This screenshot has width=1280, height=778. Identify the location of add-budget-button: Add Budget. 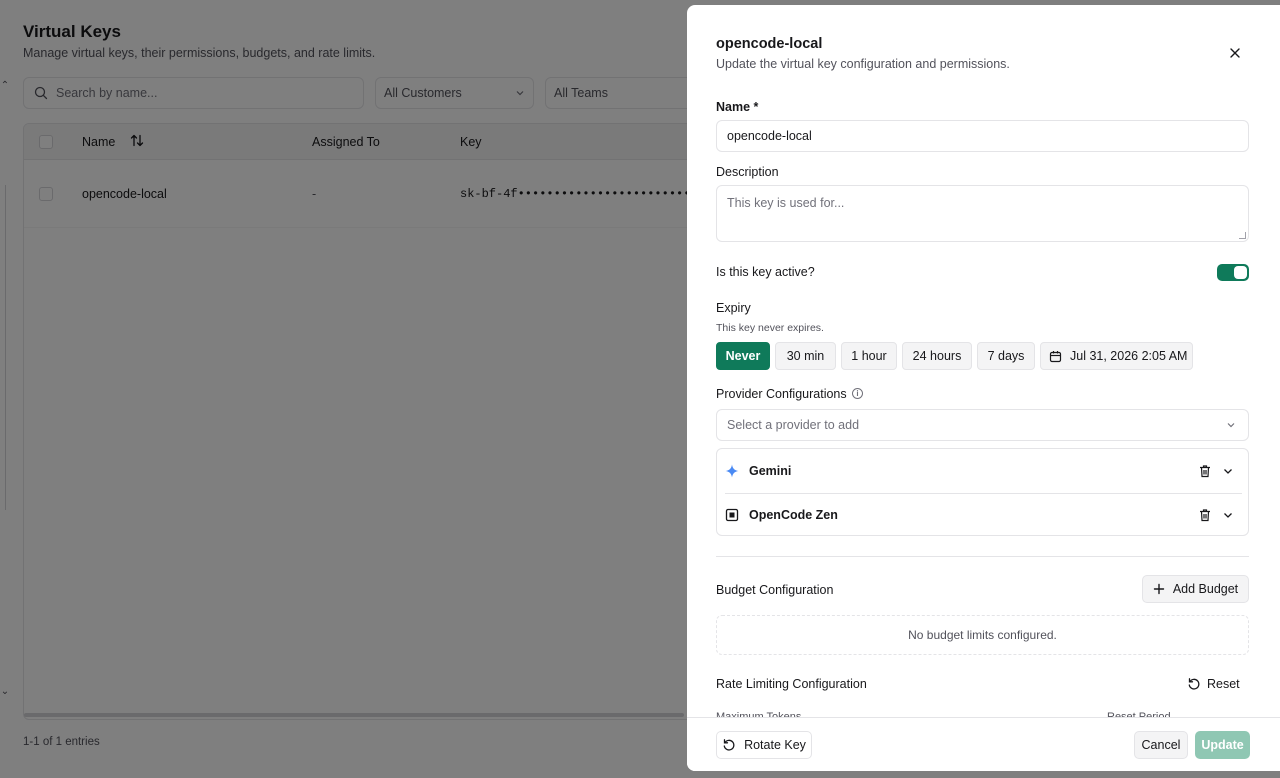
(1195, 589).